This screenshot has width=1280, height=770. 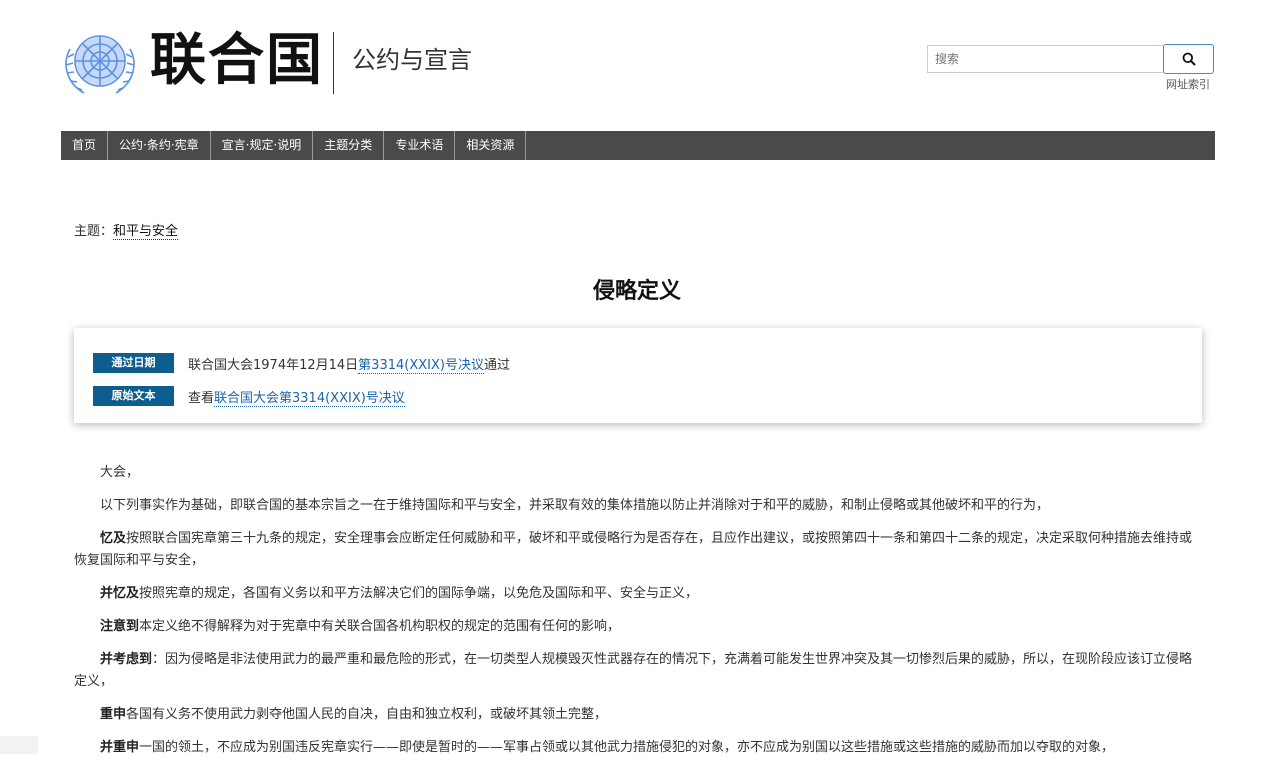 What do you see at coordinates (94, 231) in the screenshot?
I see `topic-prefix: 主题：` at bounding box center [94, 231].